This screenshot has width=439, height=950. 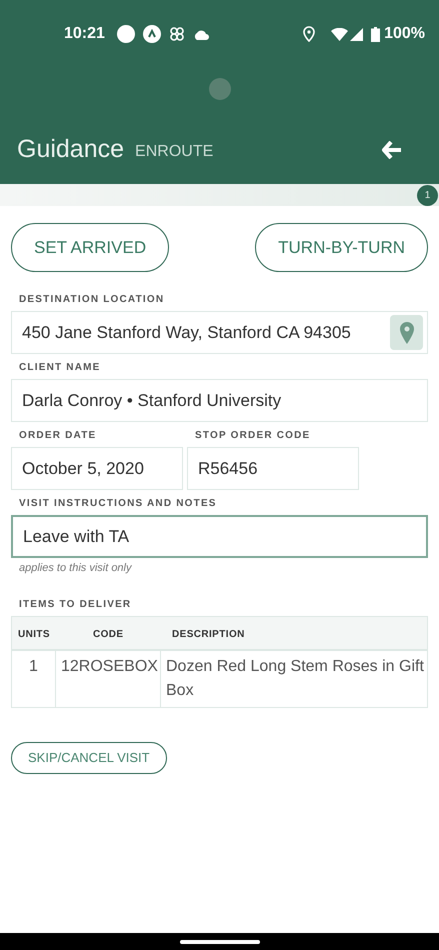 I want to click on action-button: TURN-BY-TURN, so click(x=341, y=247).